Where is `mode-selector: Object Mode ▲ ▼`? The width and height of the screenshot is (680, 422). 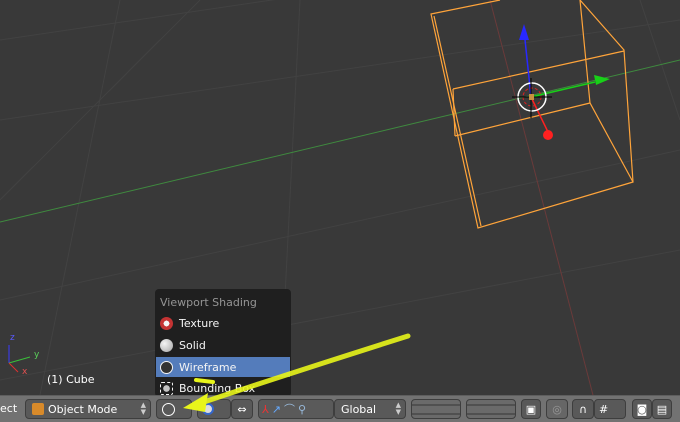 mode-selector: Object Mode ▲ ▼ is located at coordinates (88, 409).